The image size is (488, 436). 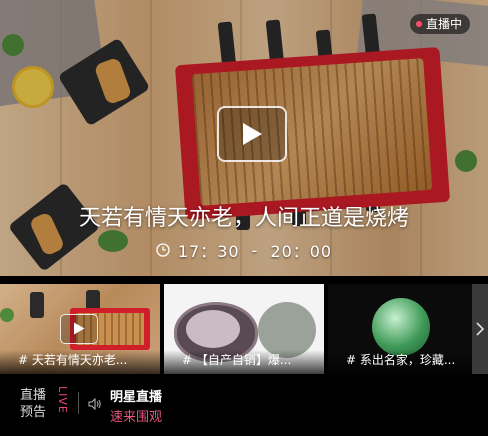 What do you see at coordinates (94, 404) in the screenshot?
I see `speaker-icon` at bounding box center [94, 404].